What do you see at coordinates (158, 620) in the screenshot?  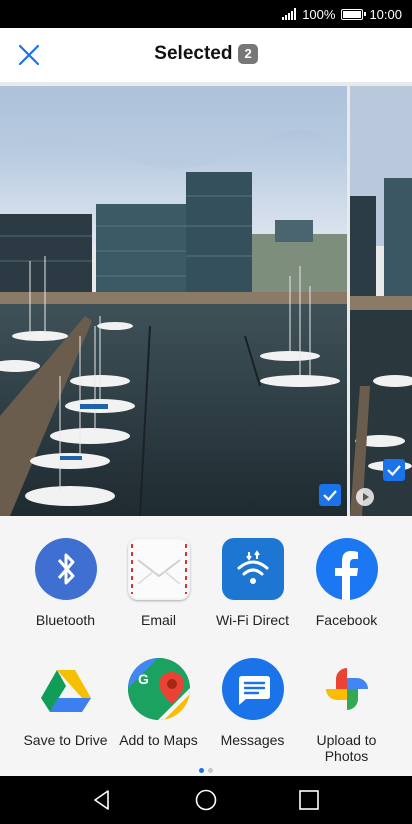 I see `share-label: Email` at bounding box center [158, 620].